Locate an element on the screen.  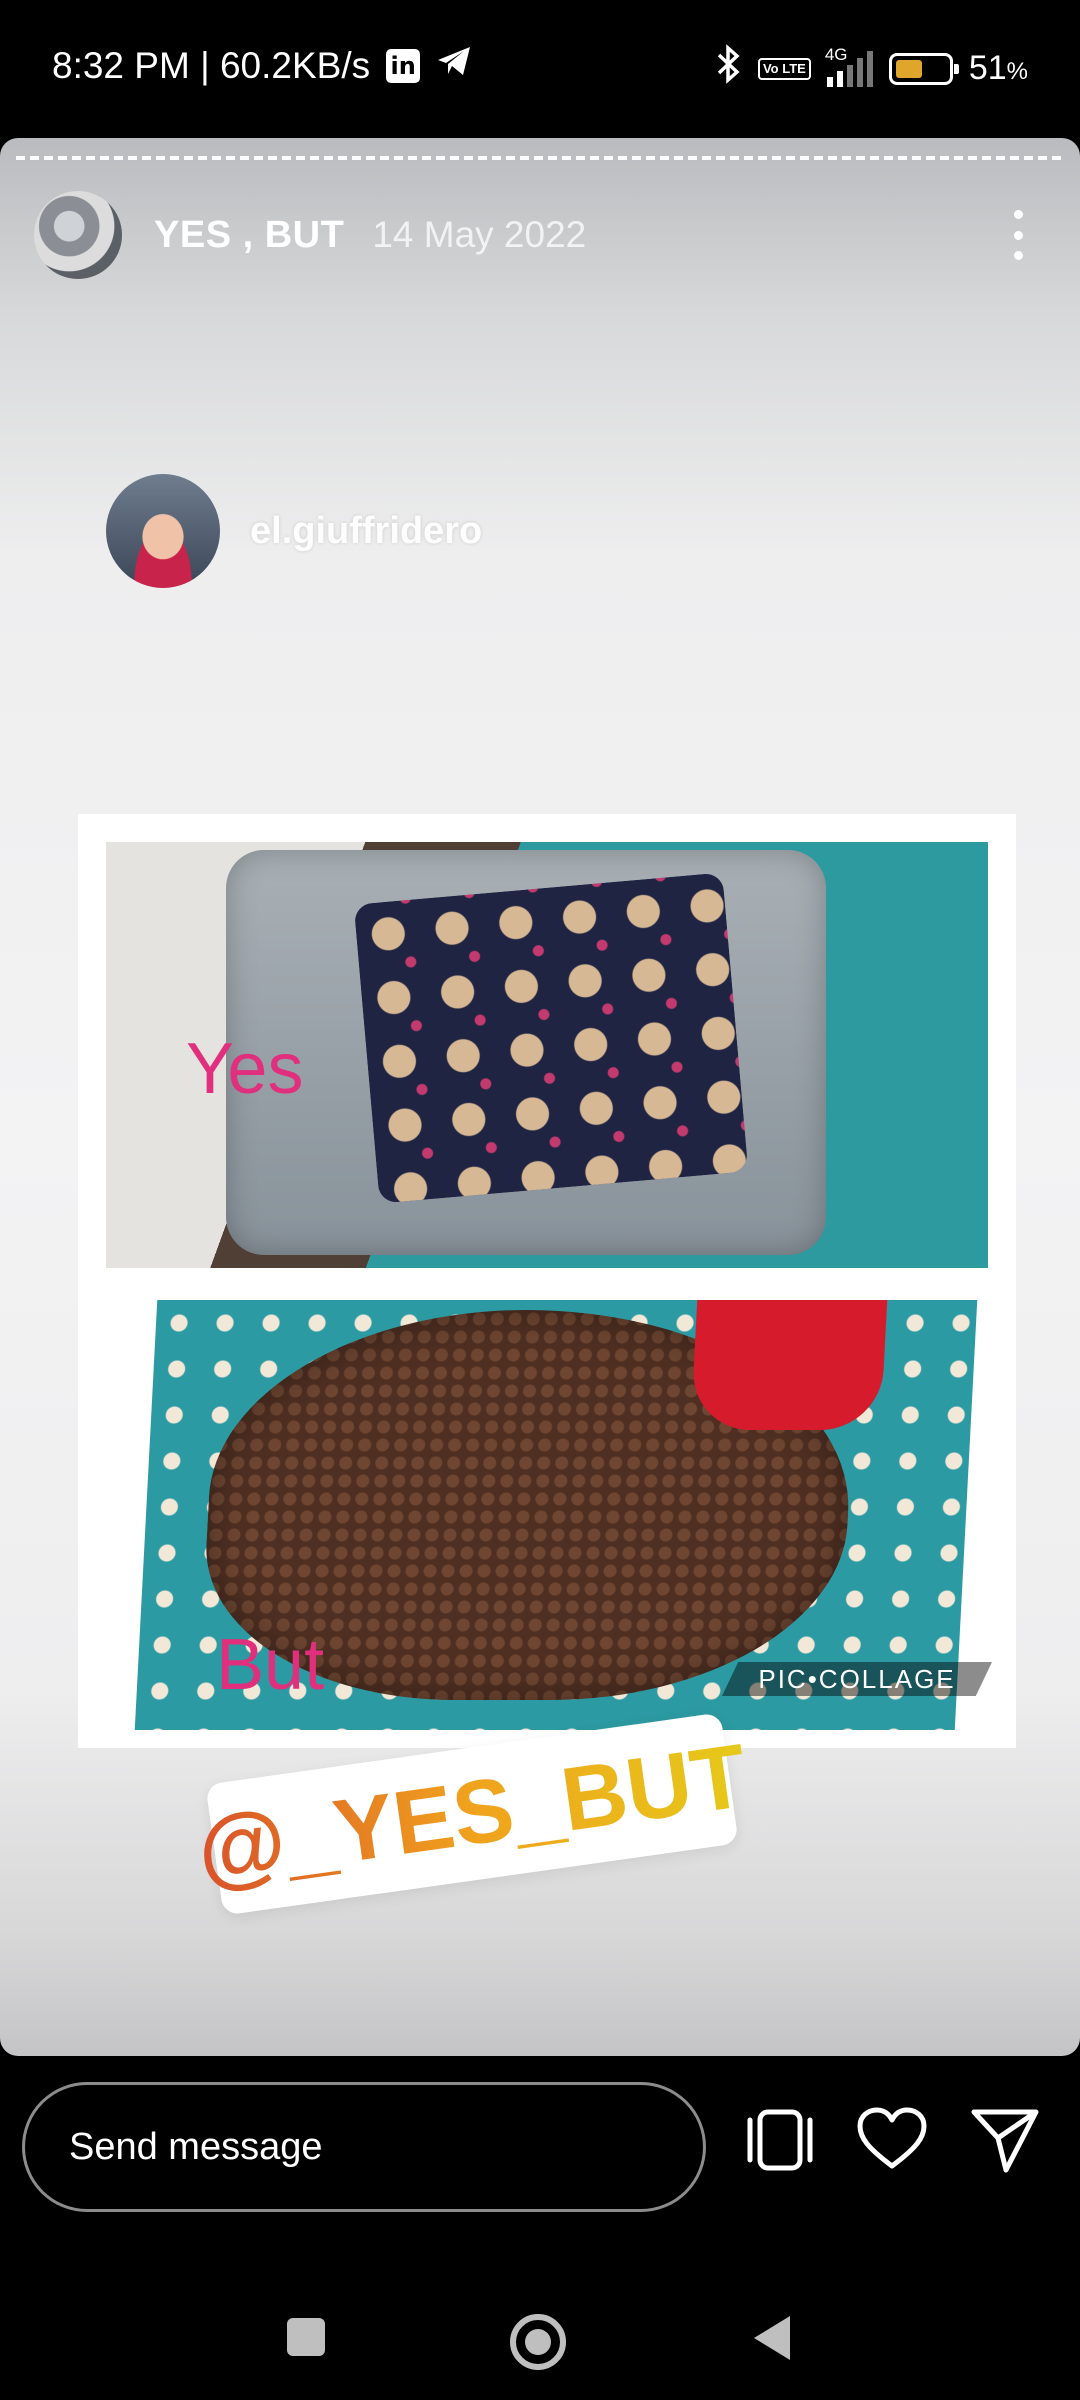
heart-icon is located at coordinates (892, 2140).